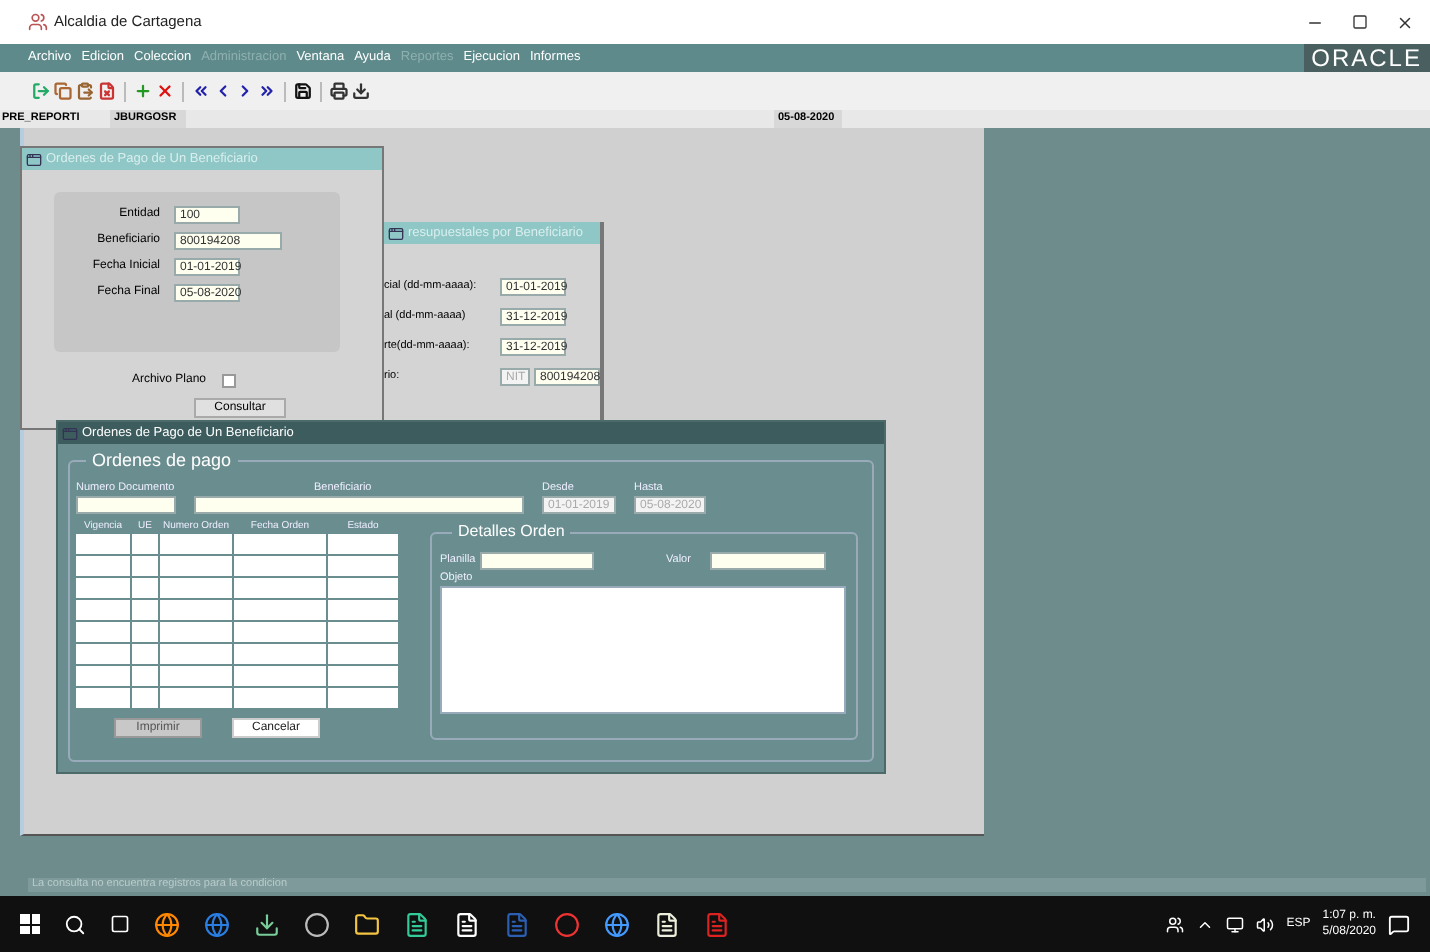 This screenshot has width=1430, height=952. What do you see at coordinates (303, 91) in the screenshot?
I see `save-icon` at bounding box center [303, 91].